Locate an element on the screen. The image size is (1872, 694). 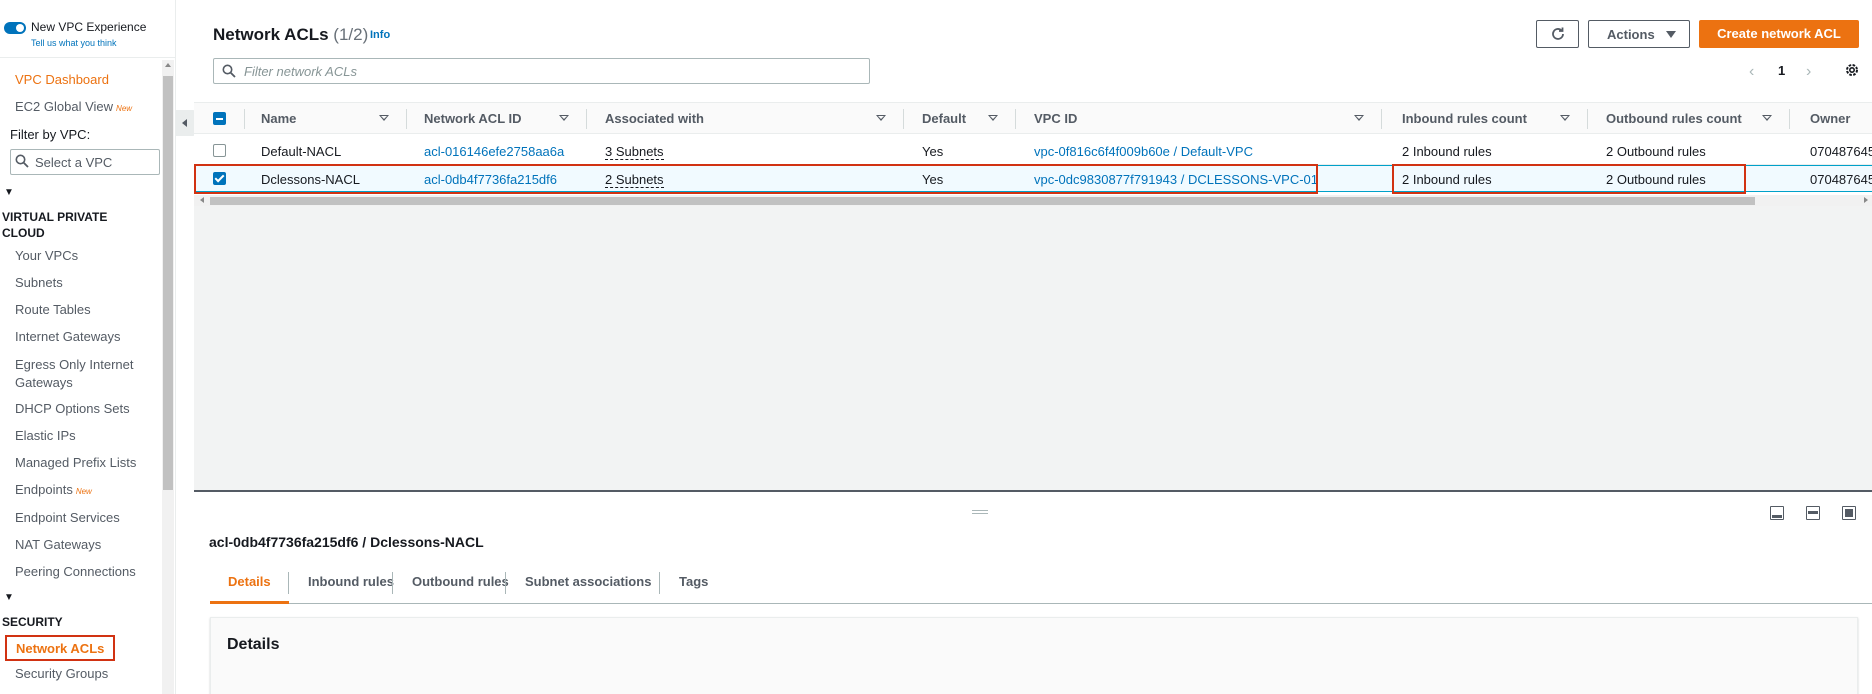
actions-label: Actions is located at coordinates (1631, 34).